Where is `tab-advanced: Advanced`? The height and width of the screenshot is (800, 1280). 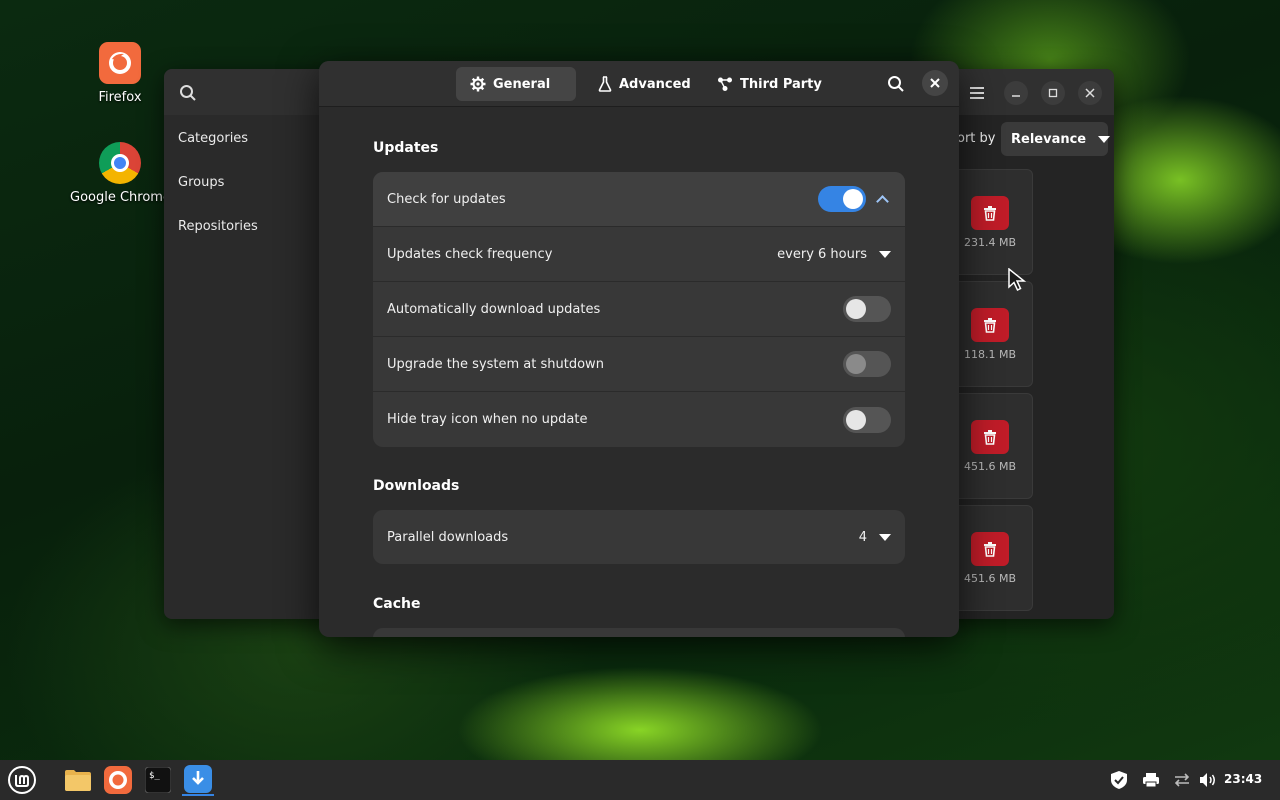 tab-advanced: Advanced is located at coordinates (644, 84).